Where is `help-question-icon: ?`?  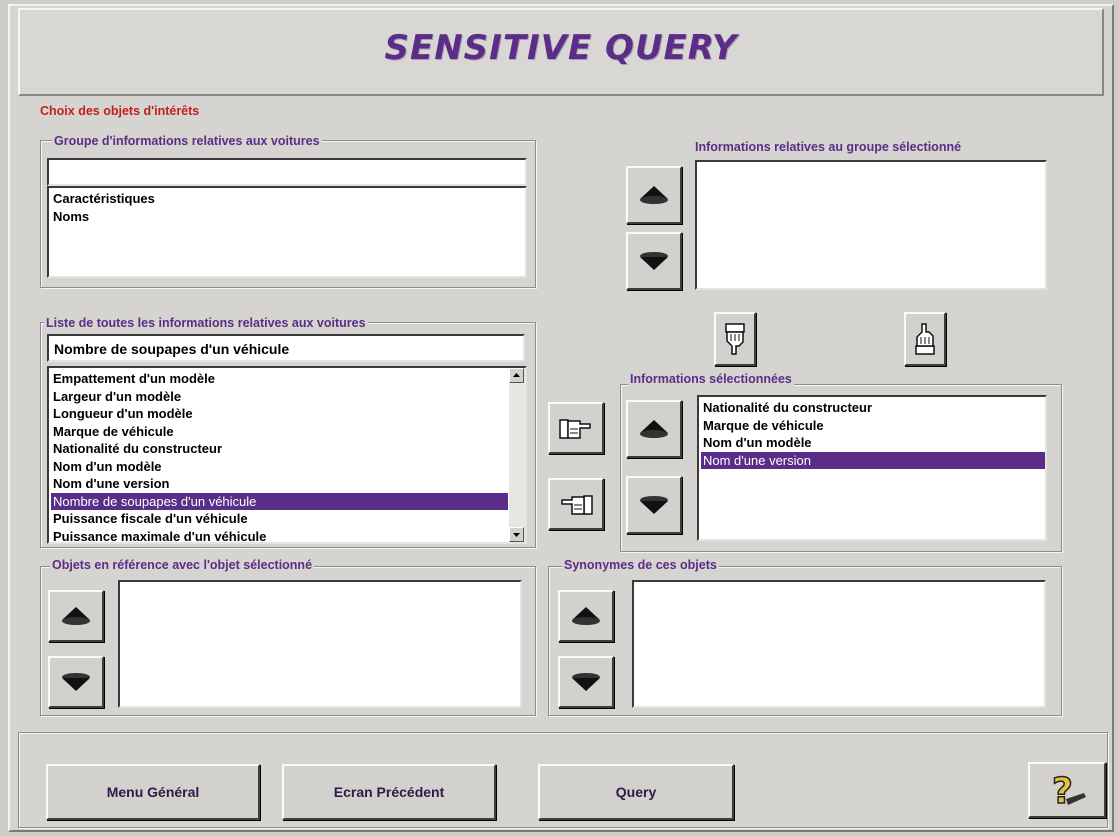 help-question-icon: ? is located at coordinates (1067, 790).